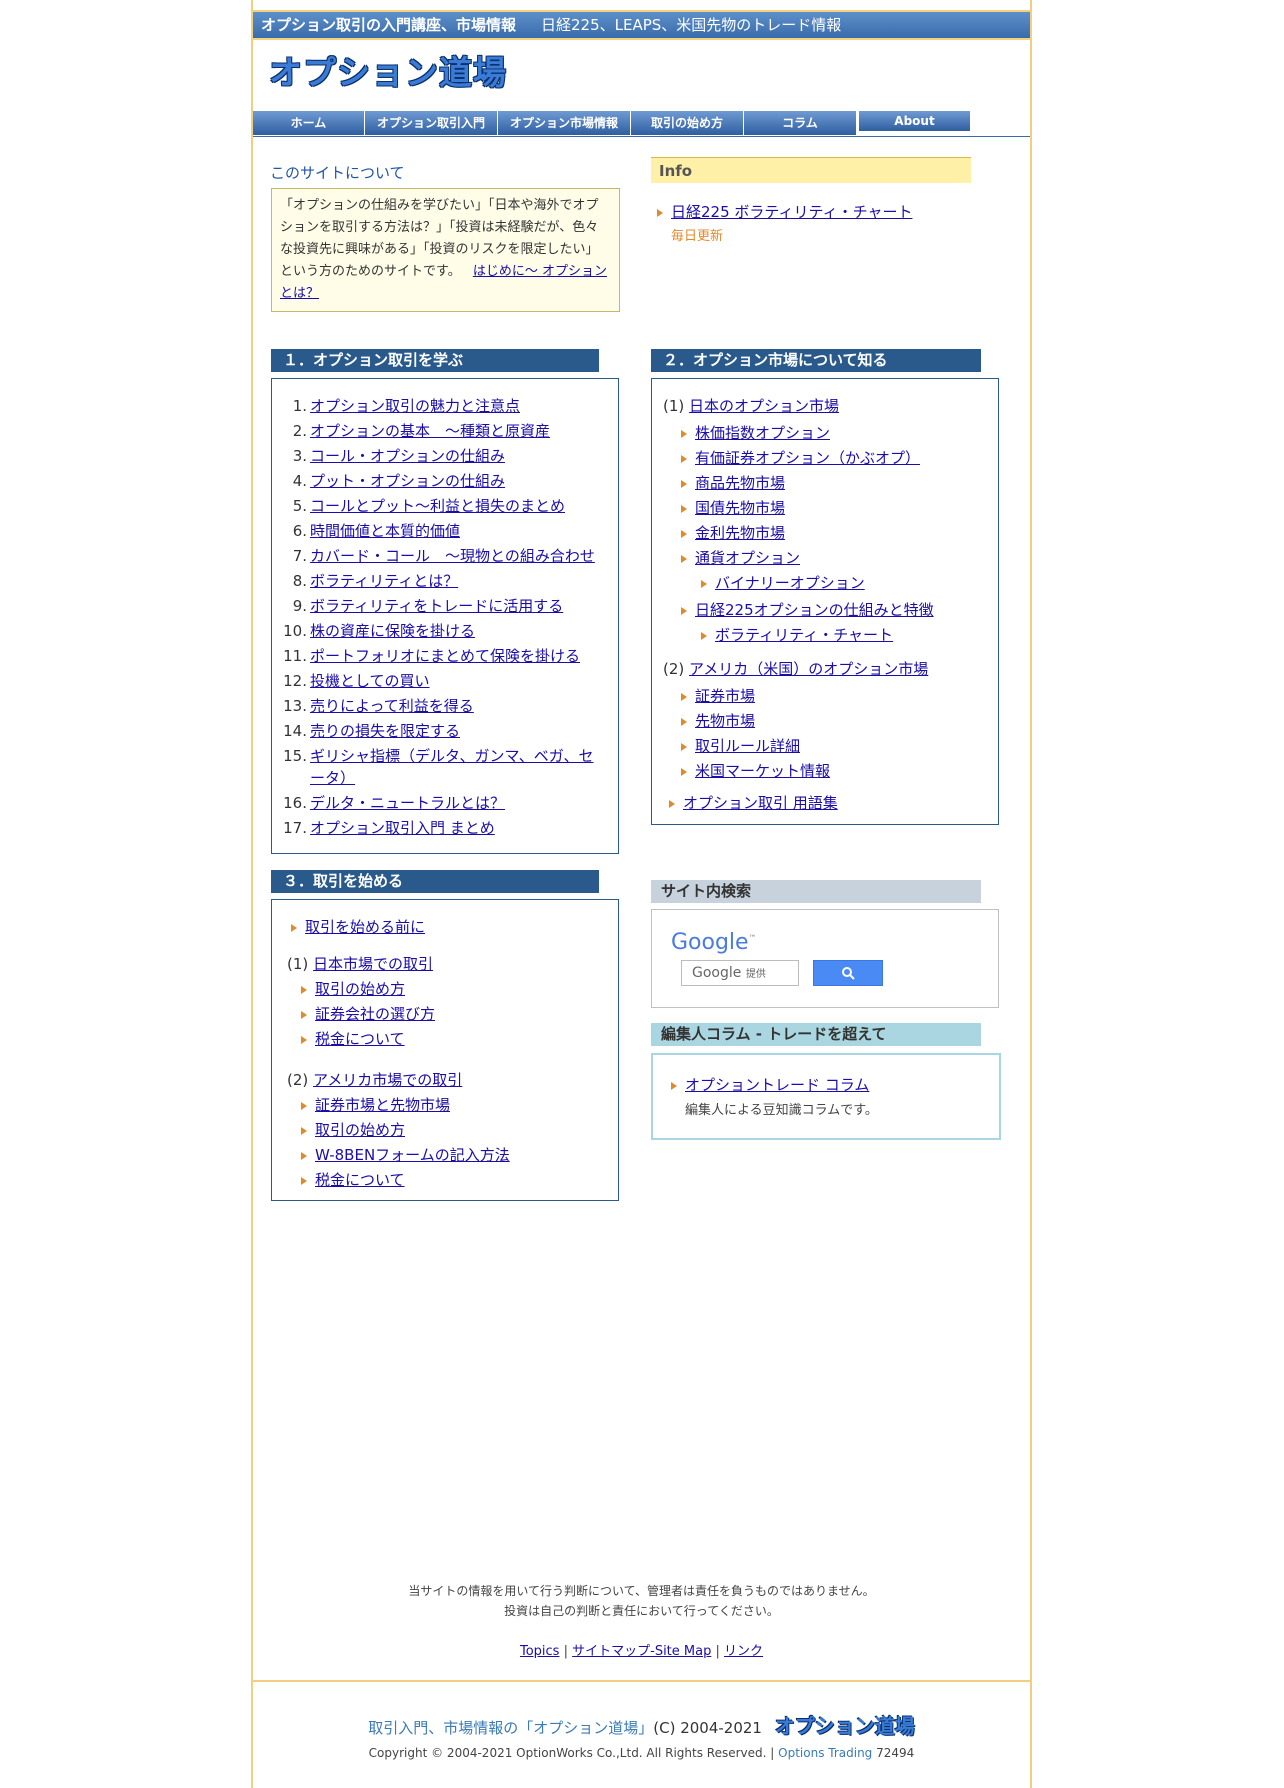  I want to click on lesson-item: 4. プット・オプションの仕組み, so click(394, 480).